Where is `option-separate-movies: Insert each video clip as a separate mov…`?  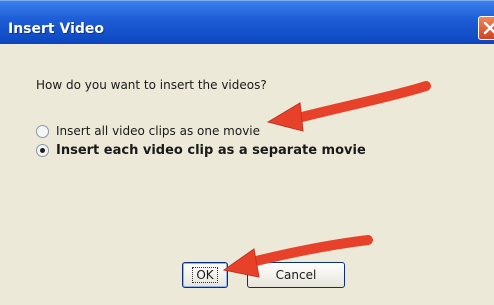 option-separate-movies: Insert each video clip as a separate mov… is located at coordinates (201, 150).